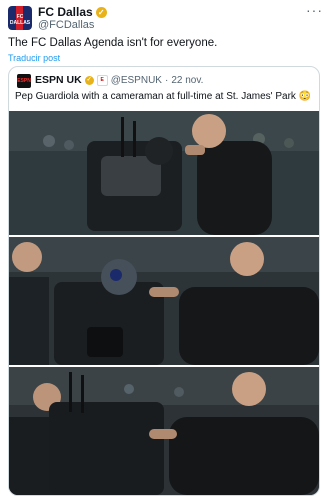  What do you see at coordinates (65, 12) in the screenshot?
I see `author-name: FC Dallas` at bounding box center [65, 12].